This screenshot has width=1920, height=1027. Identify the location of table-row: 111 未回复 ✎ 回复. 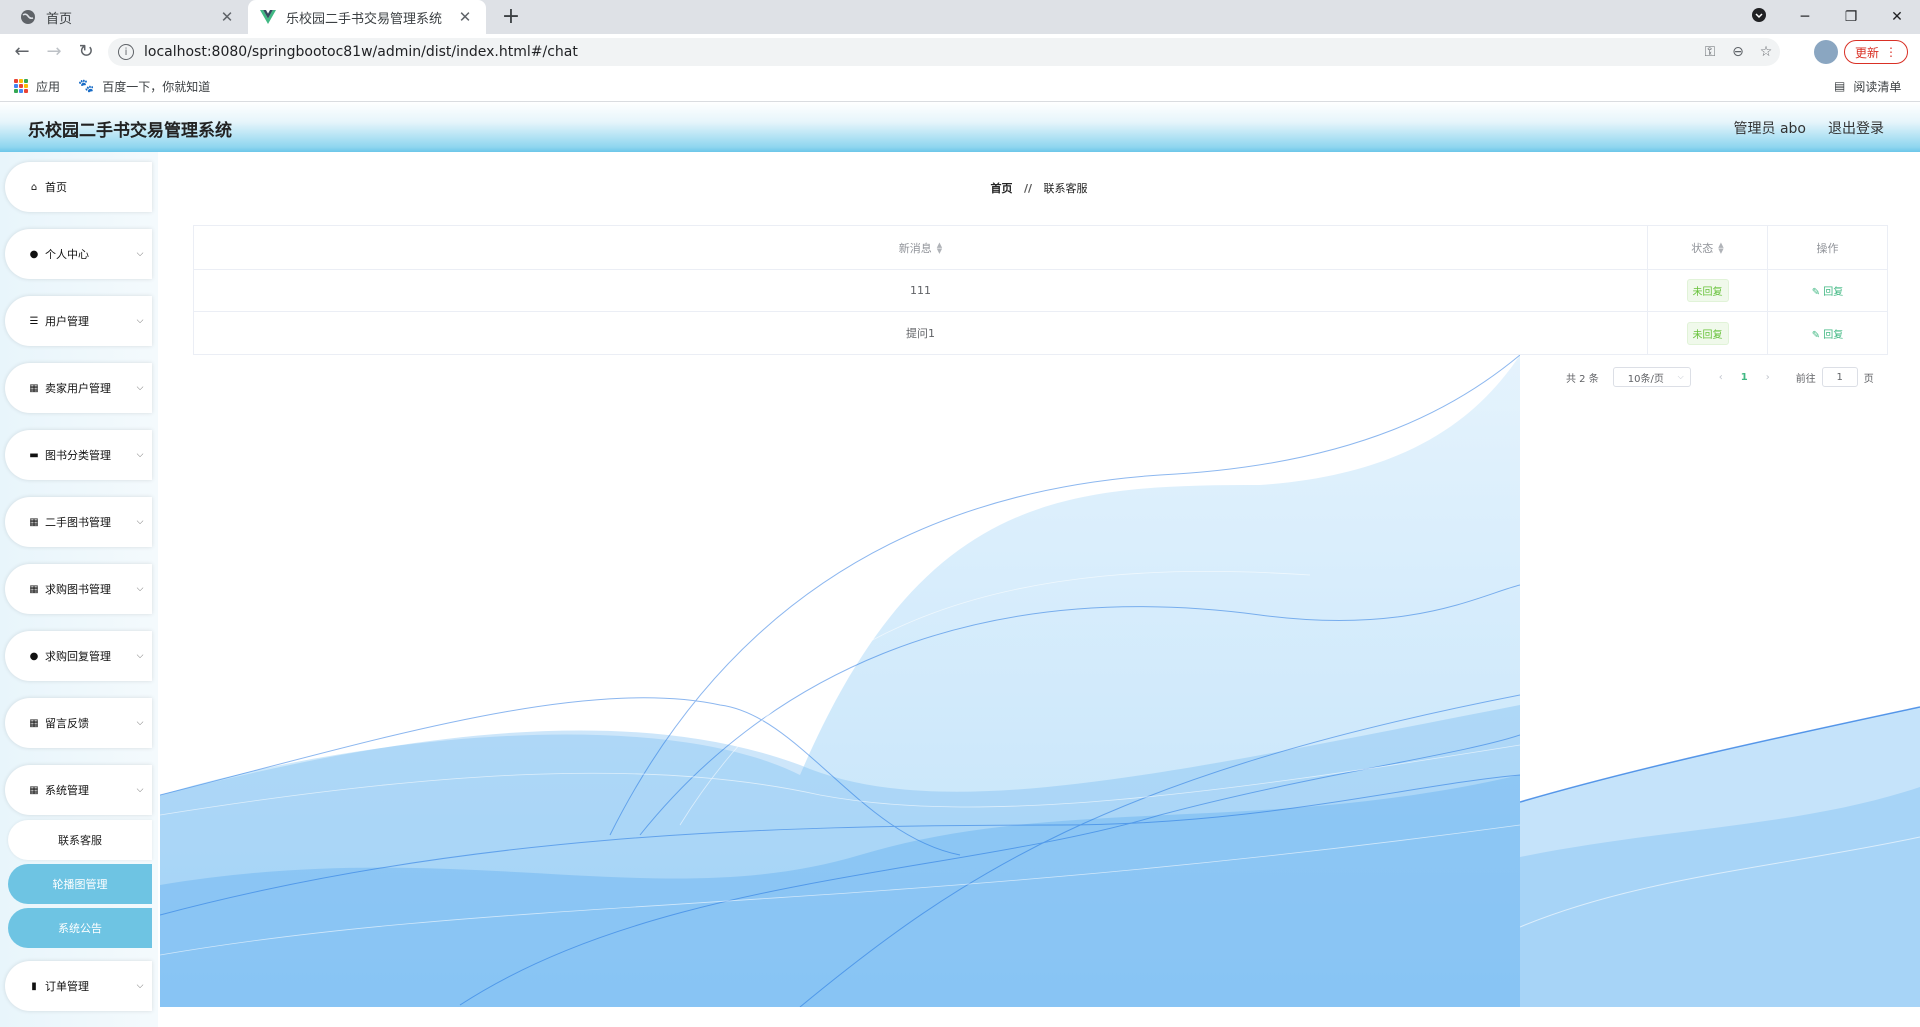
(1040, 291).